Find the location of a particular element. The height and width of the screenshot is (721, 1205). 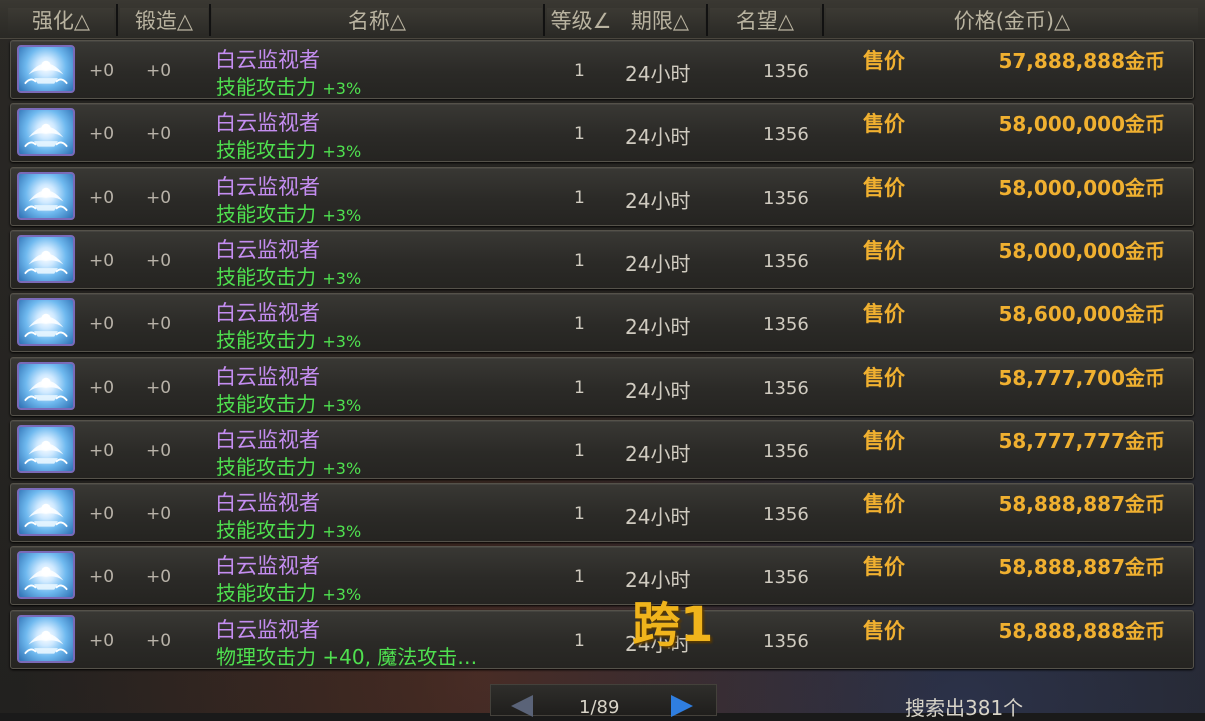

header-name: 名称△ is located at coordinates (377, 21).